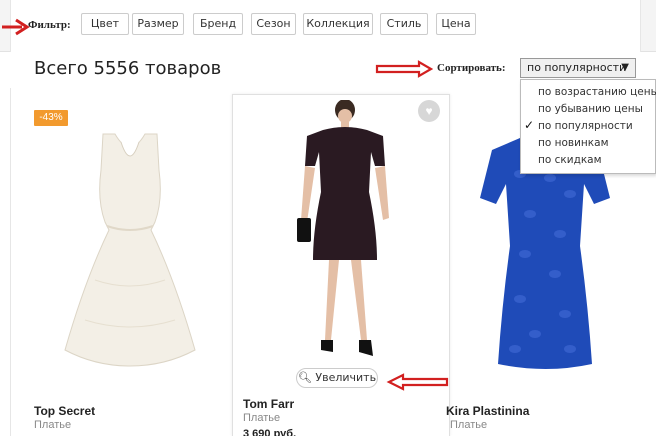 This screenshot has height=436, width=656. What do you see at coordinates (529, 125) in the screenshot?
I see `checkmark-icon: ✓` at bounding box center [529, 125].